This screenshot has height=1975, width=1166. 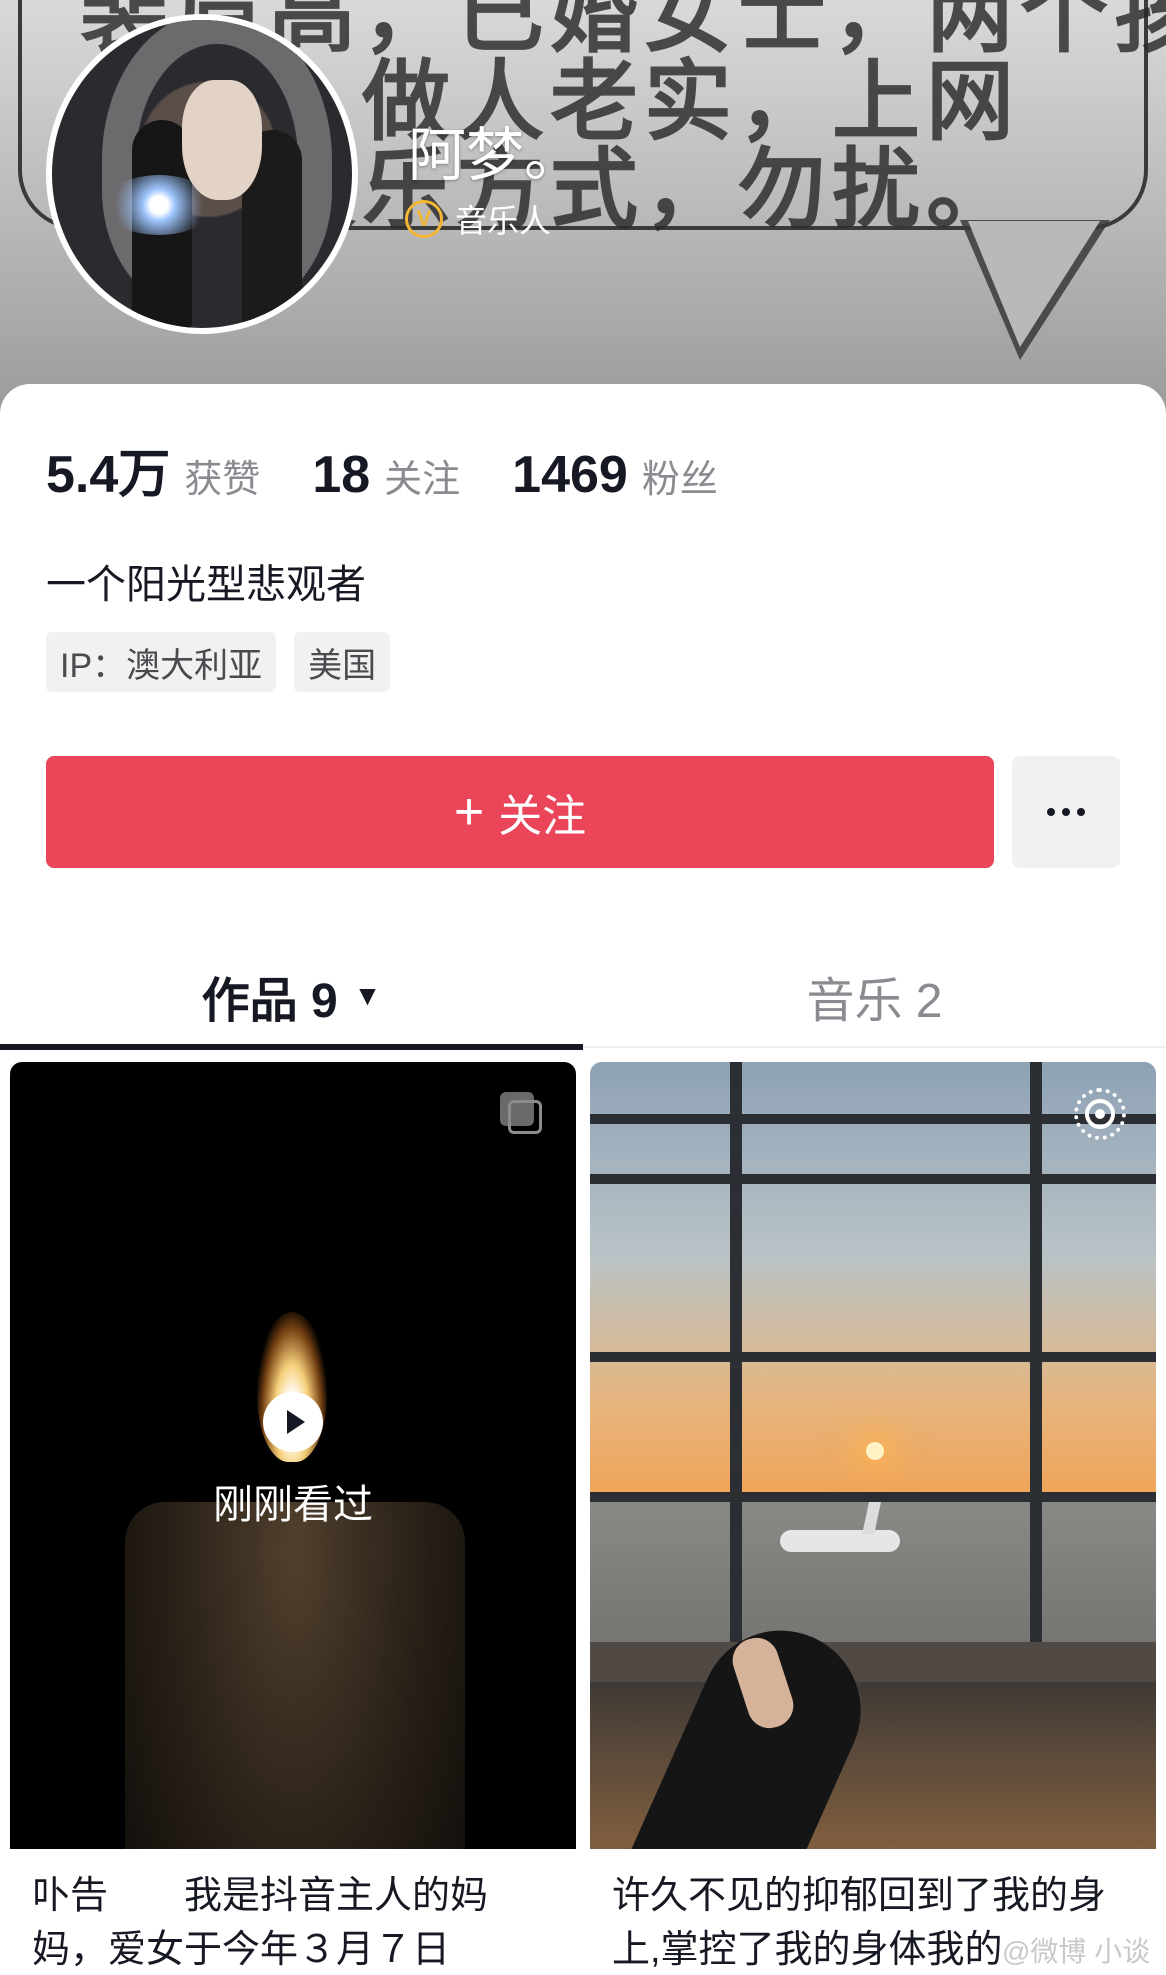 I want to click on stat-label: 粉丝, so click(x=679, y=480).